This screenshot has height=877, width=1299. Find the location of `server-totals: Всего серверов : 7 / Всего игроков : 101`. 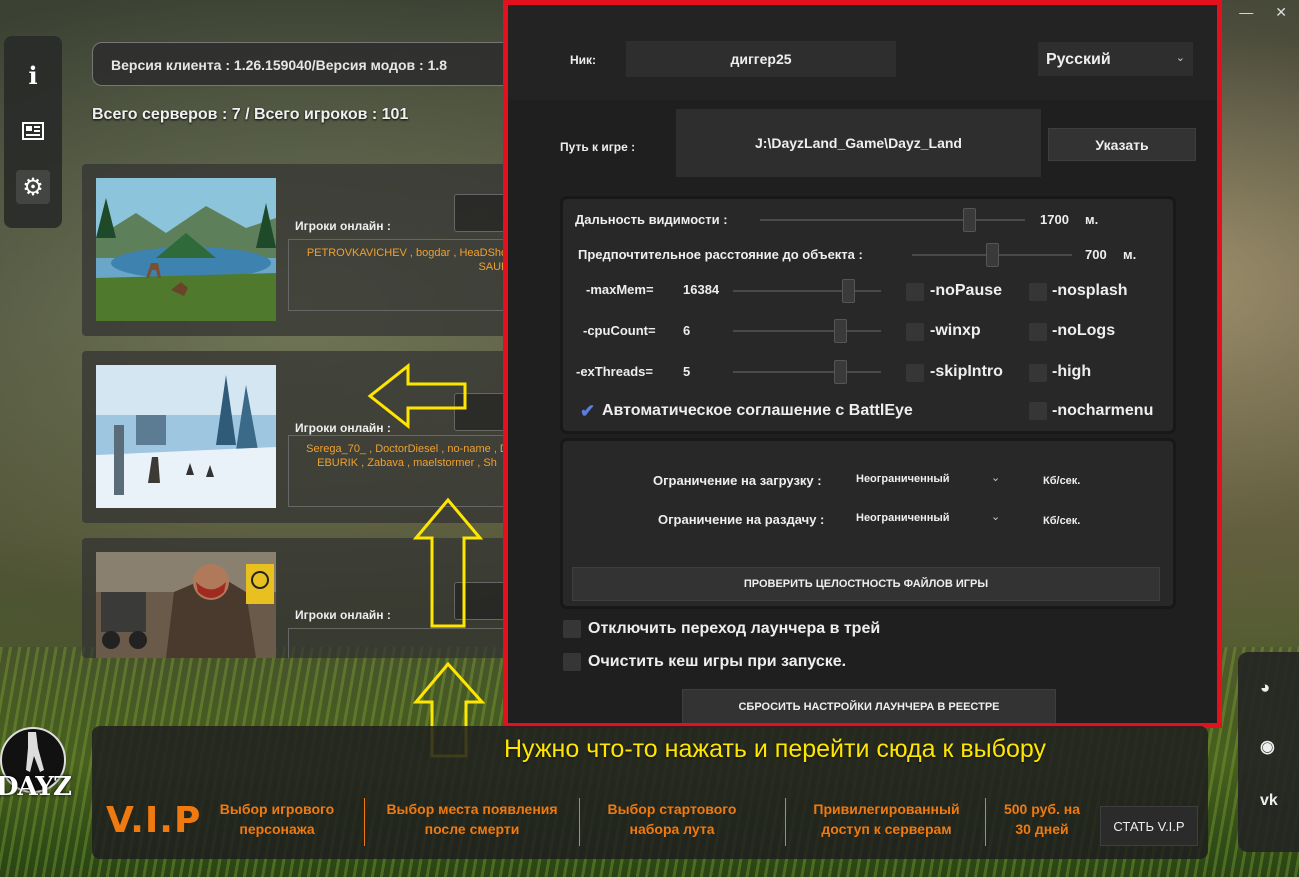

server-totals: Всего серверов : 7 / Всего игроков : 101 is located at coordinates (250, 114).